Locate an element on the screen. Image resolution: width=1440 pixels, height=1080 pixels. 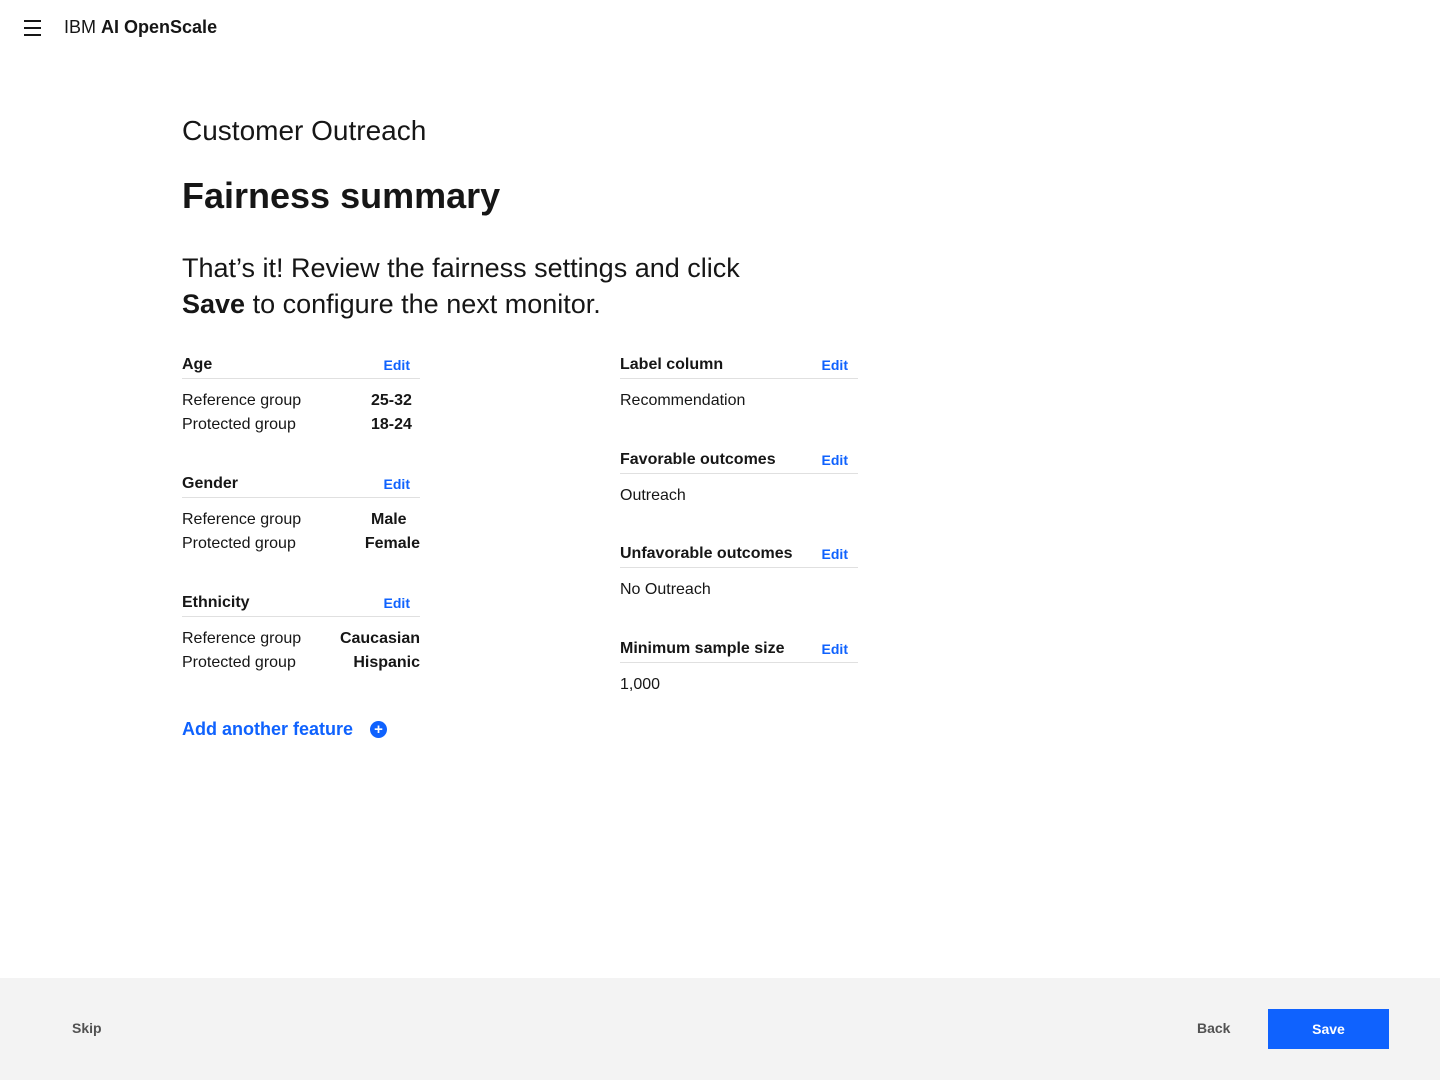
save-button: Save is located at coordinates (1328, 1029).